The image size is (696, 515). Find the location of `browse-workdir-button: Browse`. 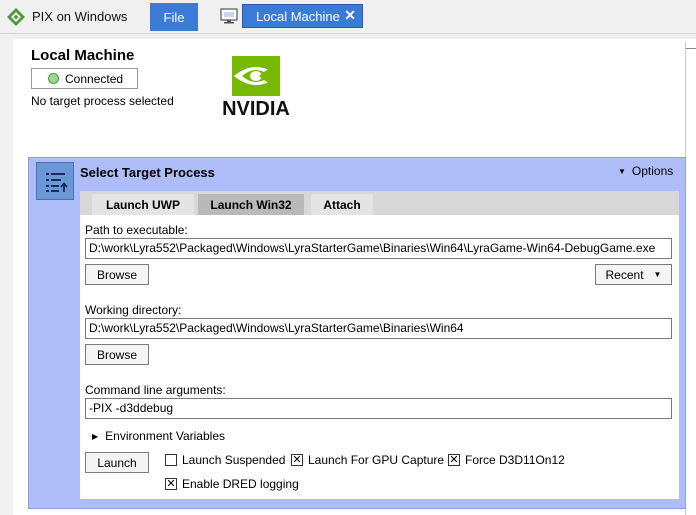

browse-workdir-button: Browse is located at coordinates (117, 354).